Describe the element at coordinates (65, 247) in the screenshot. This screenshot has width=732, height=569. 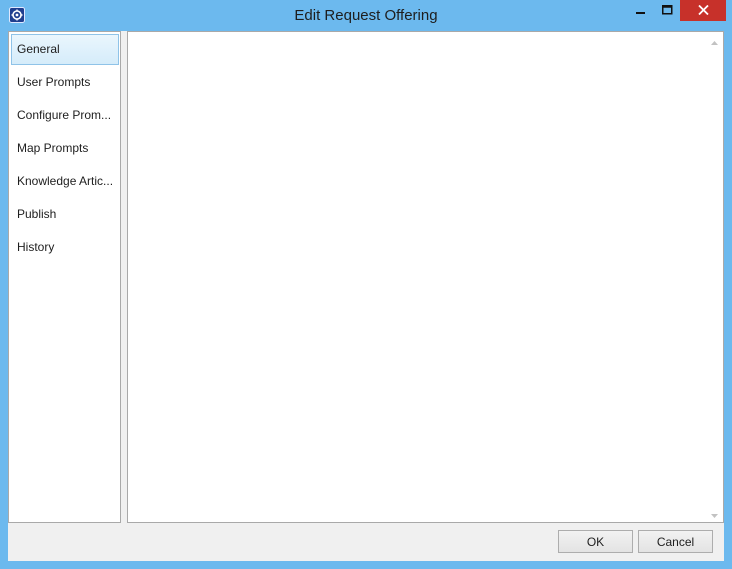
I see `nav-item-history: History` at that location.